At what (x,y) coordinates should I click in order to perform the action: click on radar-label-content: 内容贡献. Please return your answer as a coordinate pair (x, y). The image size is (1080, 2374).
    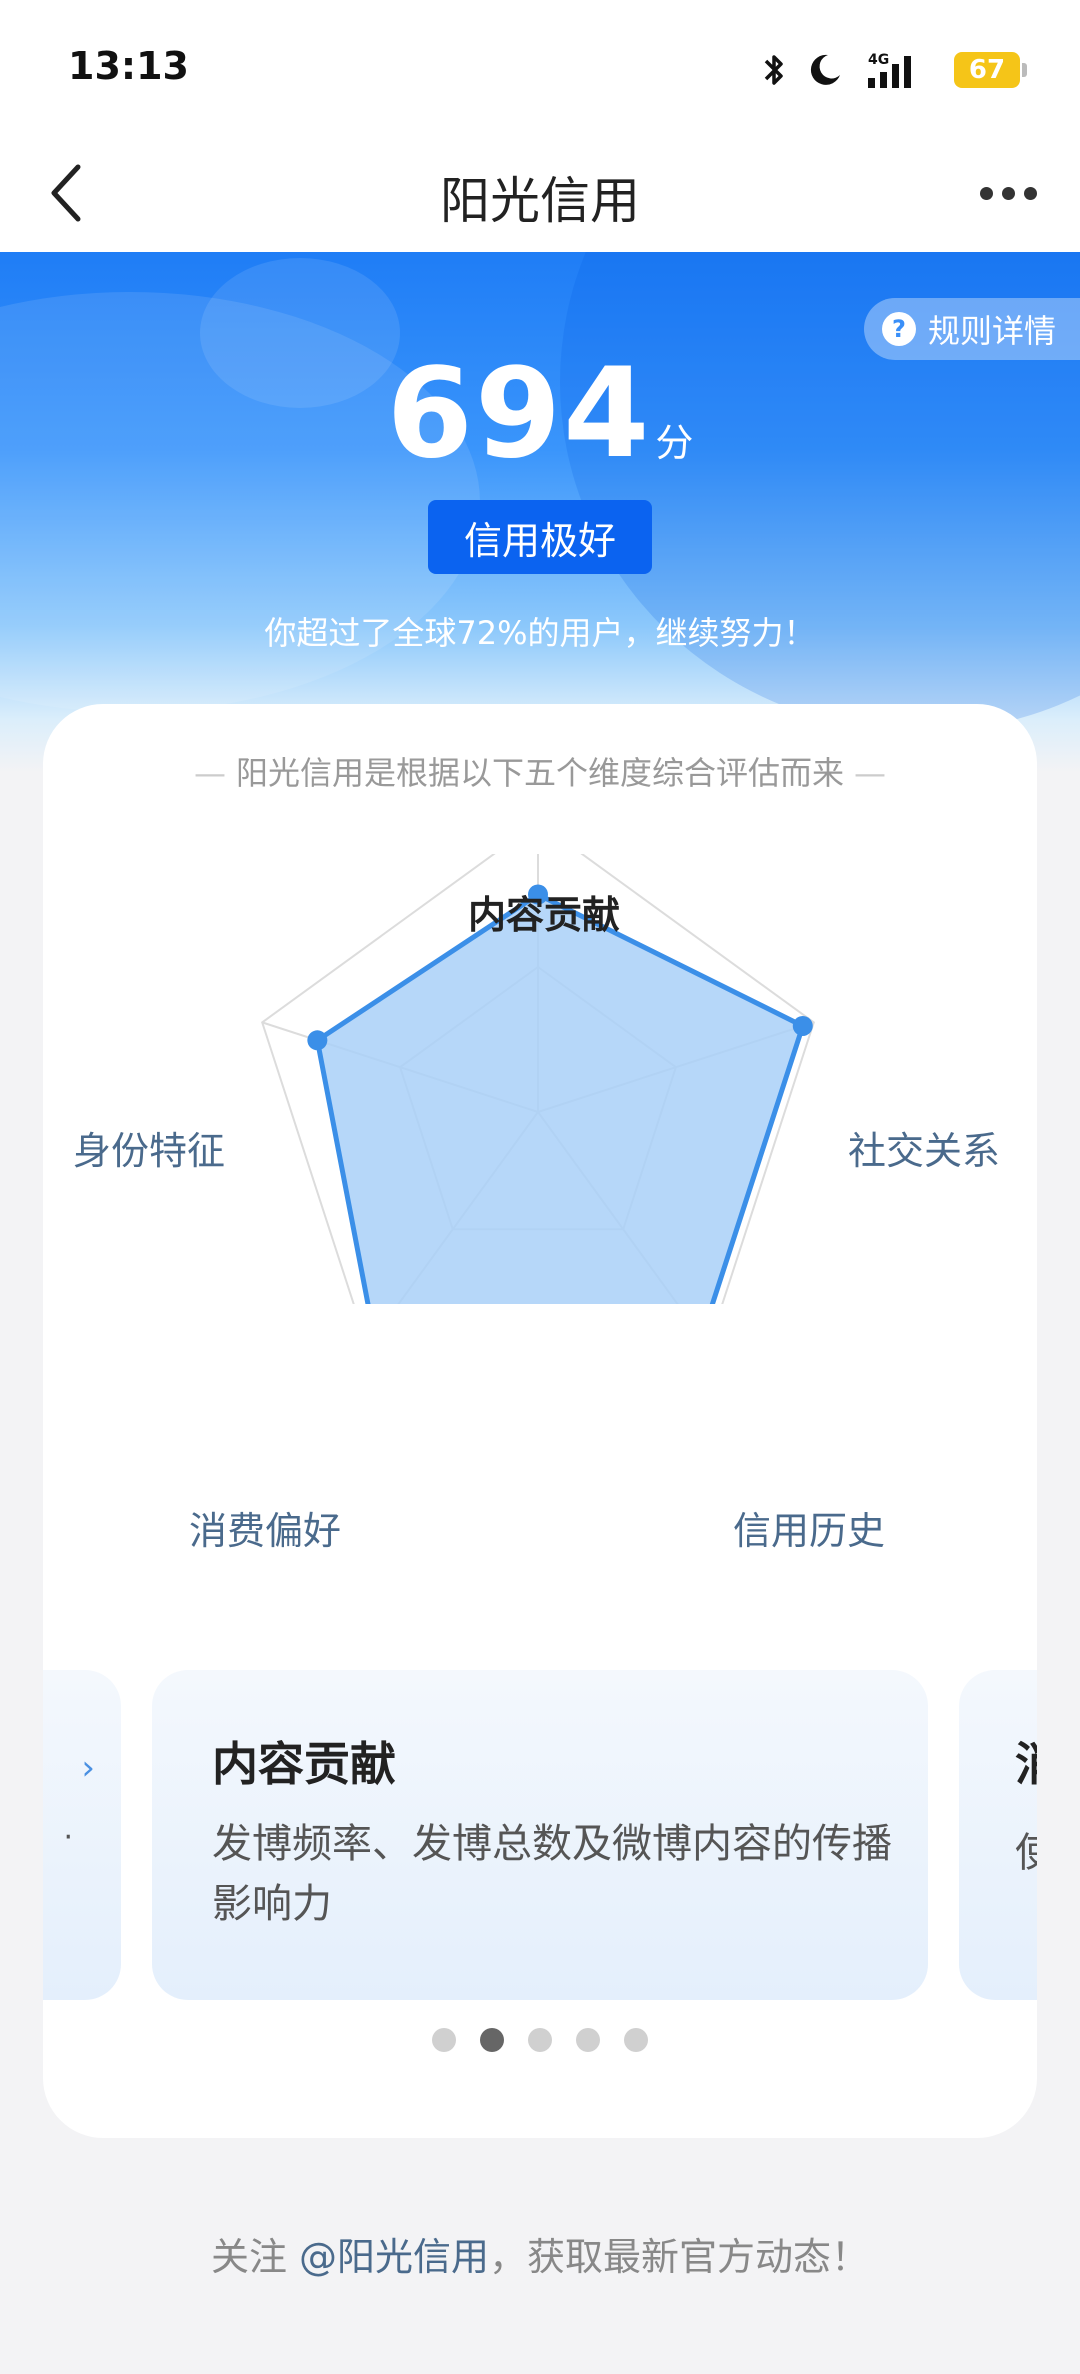
    Looking at the image, I should click on (544, 911).